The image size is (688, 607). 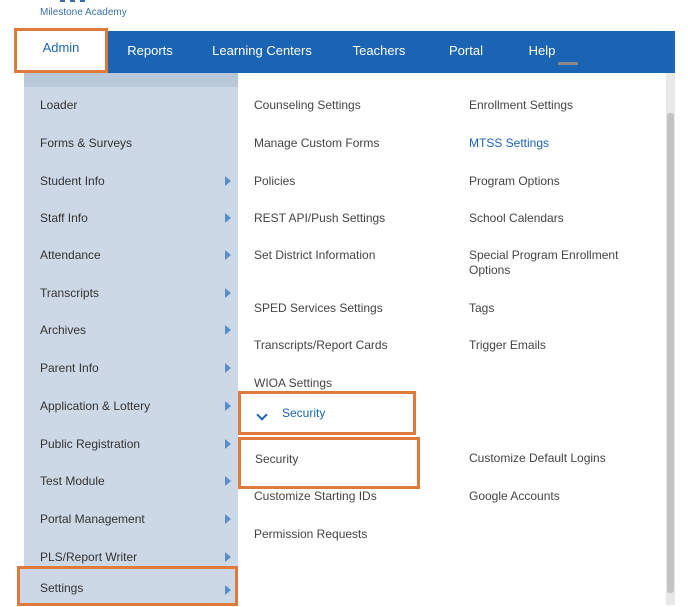 What do you see at coordinates (62, 588) in the screenshot?
I see `sidebar-item-label: Settings` at bounding box center [62, 588].